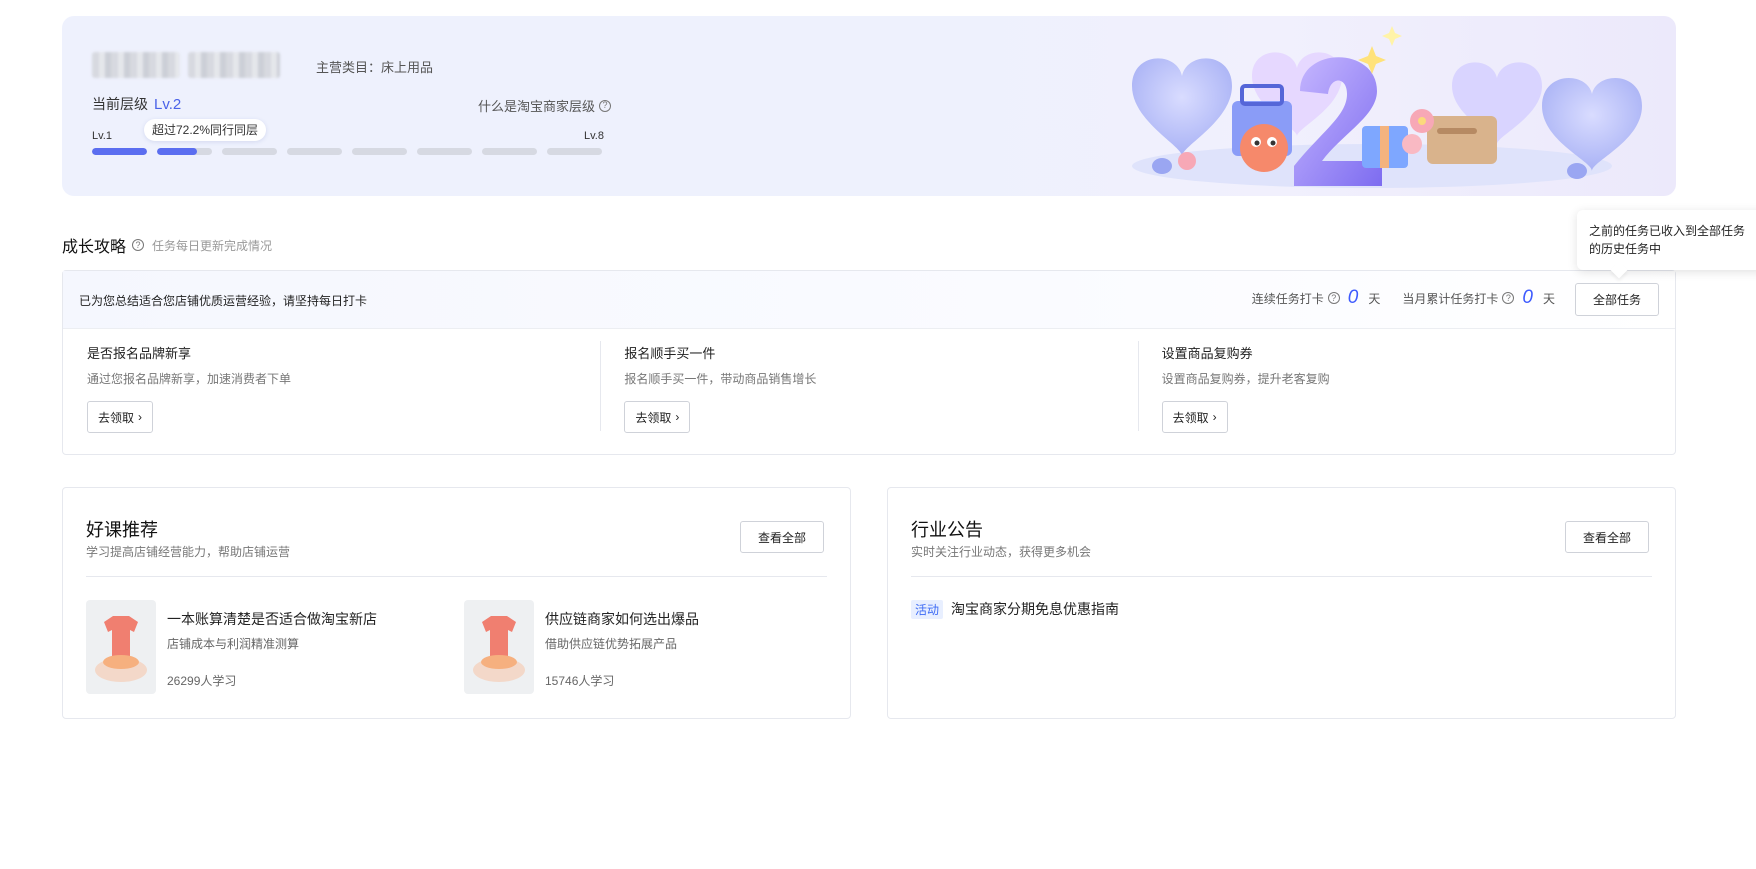 This screenshot has width=1756, height=869. Describe the element at coordinates (186, 65) in the screenshot. I see `shop-name-redacted` at that location.